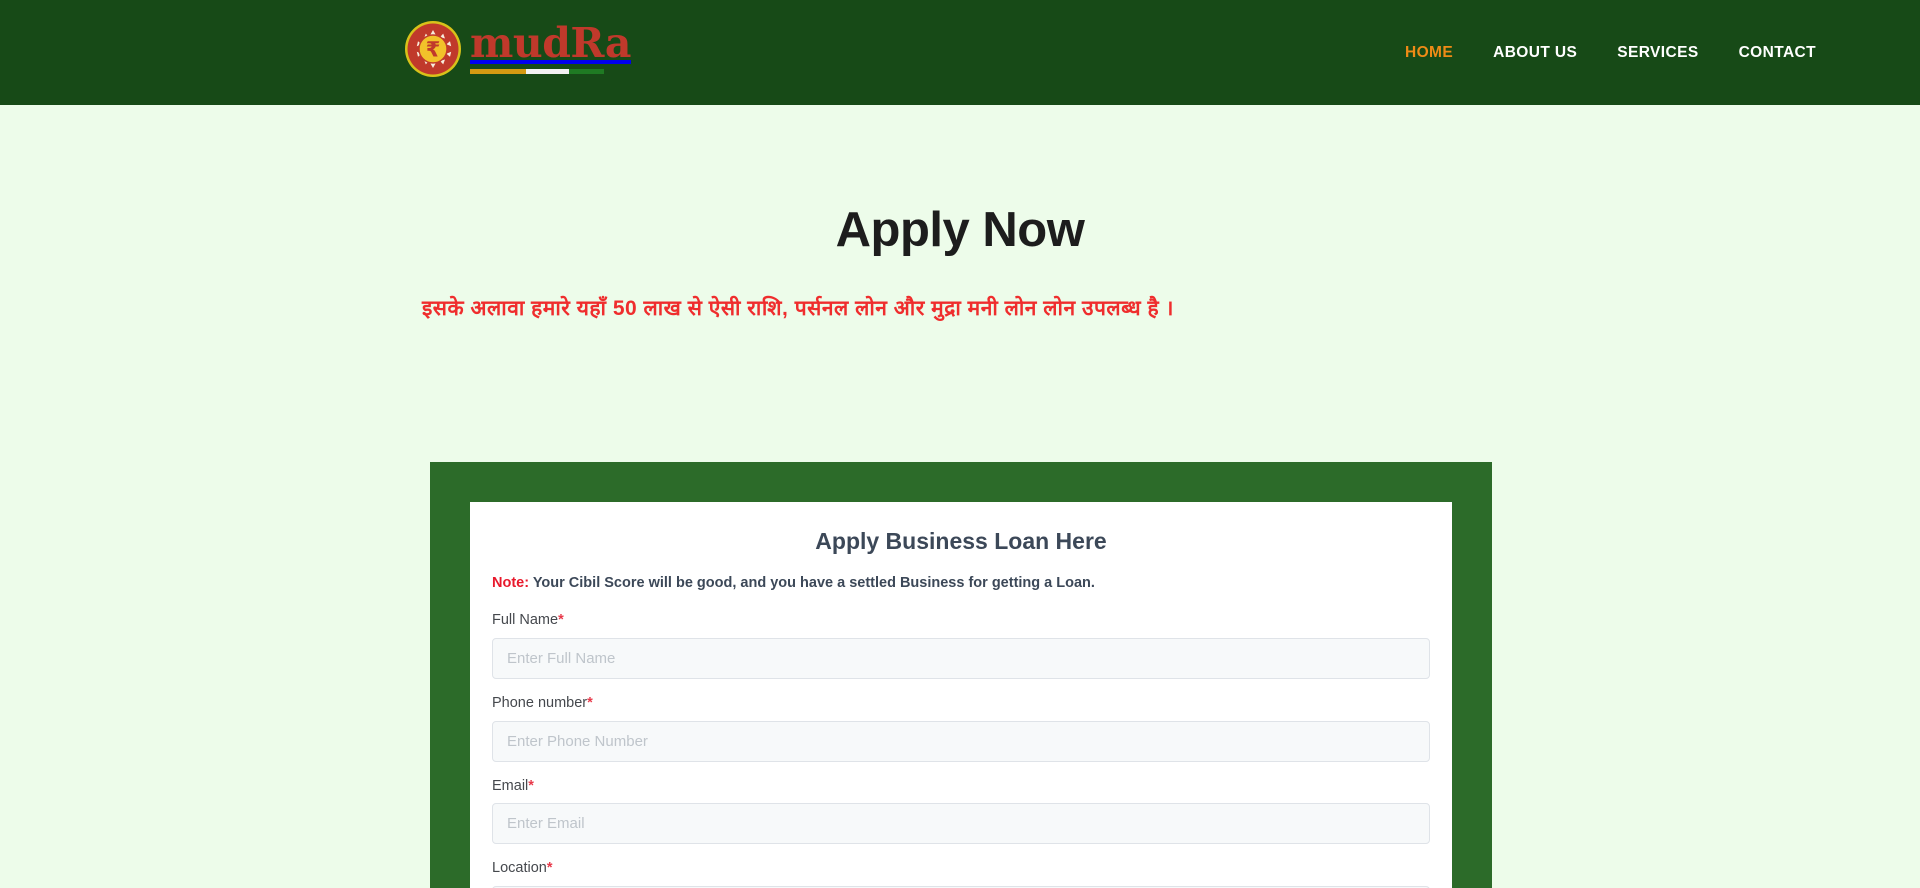 This screenshot has width=1920, height=888. I want to click on brand-logo: ₹ mudRa, so click(517, 52).